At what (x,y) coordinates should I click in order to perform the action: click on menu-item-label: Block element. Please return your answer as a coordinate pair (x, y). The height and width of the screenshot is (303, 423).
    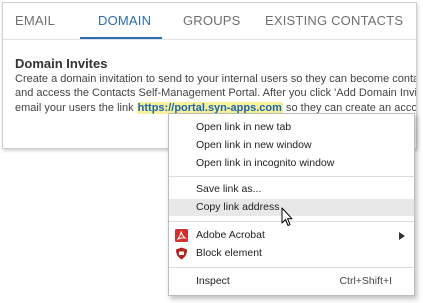
    Looking at the image, I should click on (229, 253).